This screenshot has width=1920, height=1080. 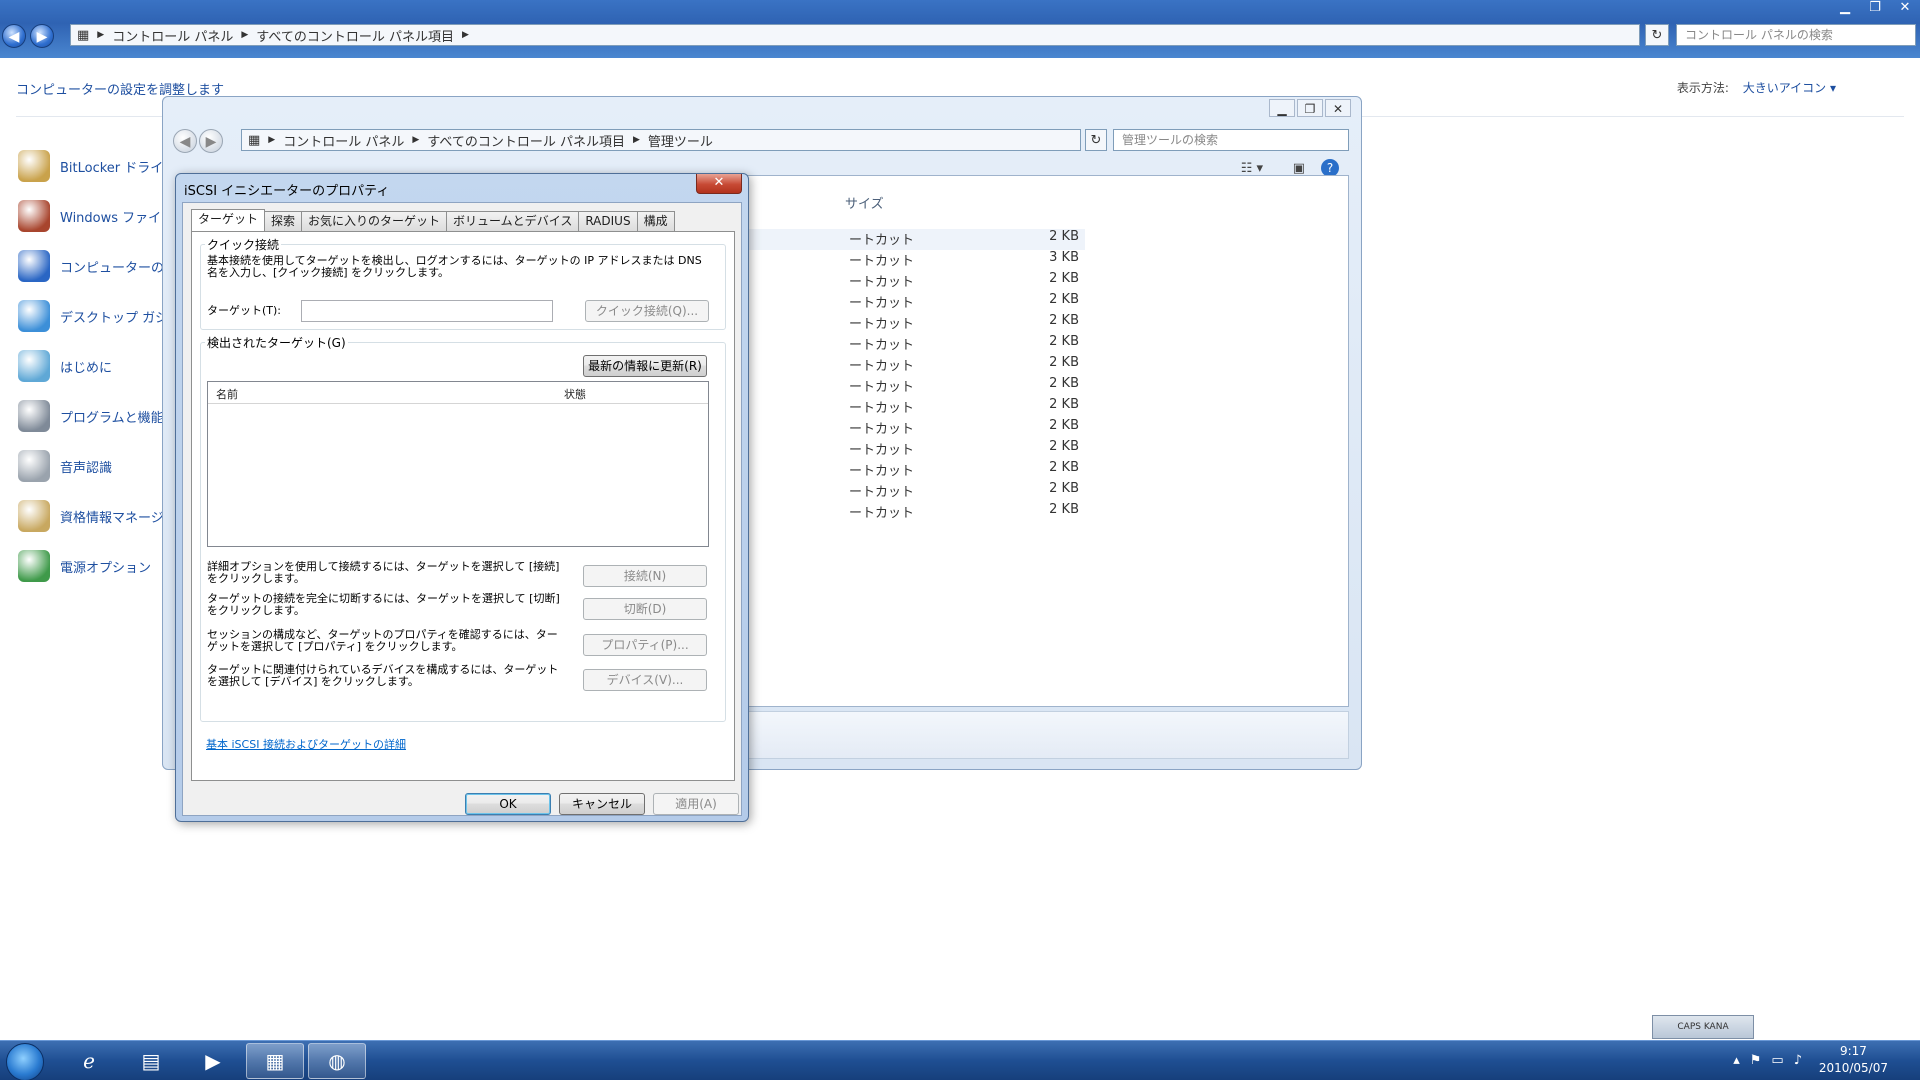 What do you see at coordinates (228, 220) in the screenshot?
I see `tab-targets: ターゲット` at bounding box center [228, 220].